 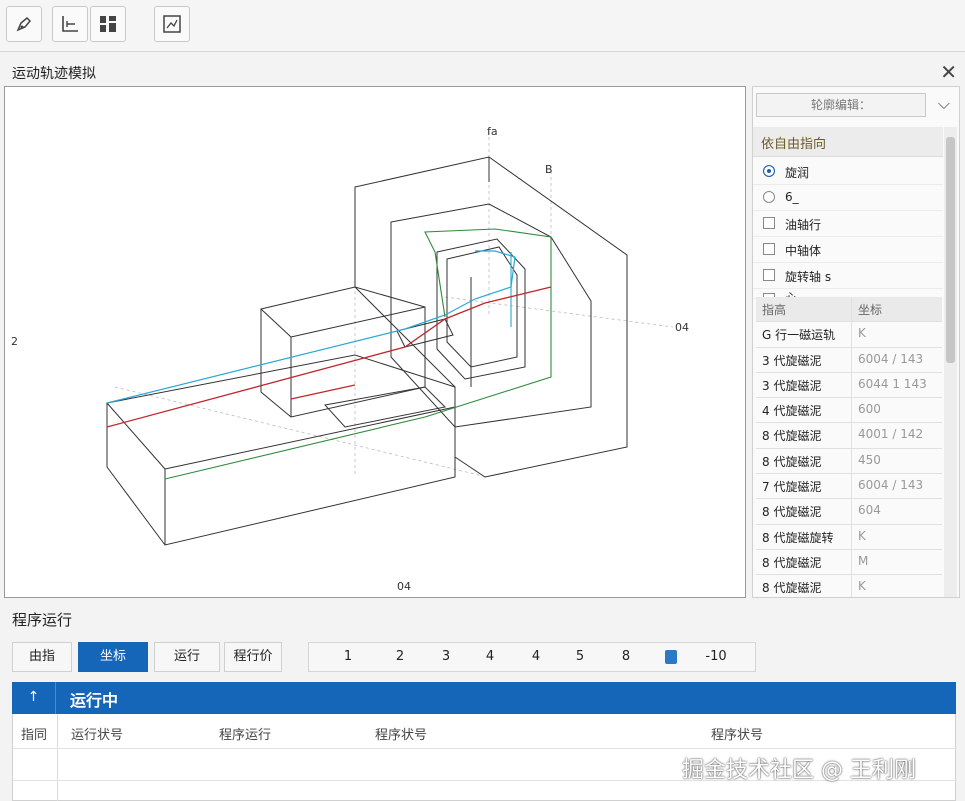 I want to click on axis-icon, so click(x=70, y=24).